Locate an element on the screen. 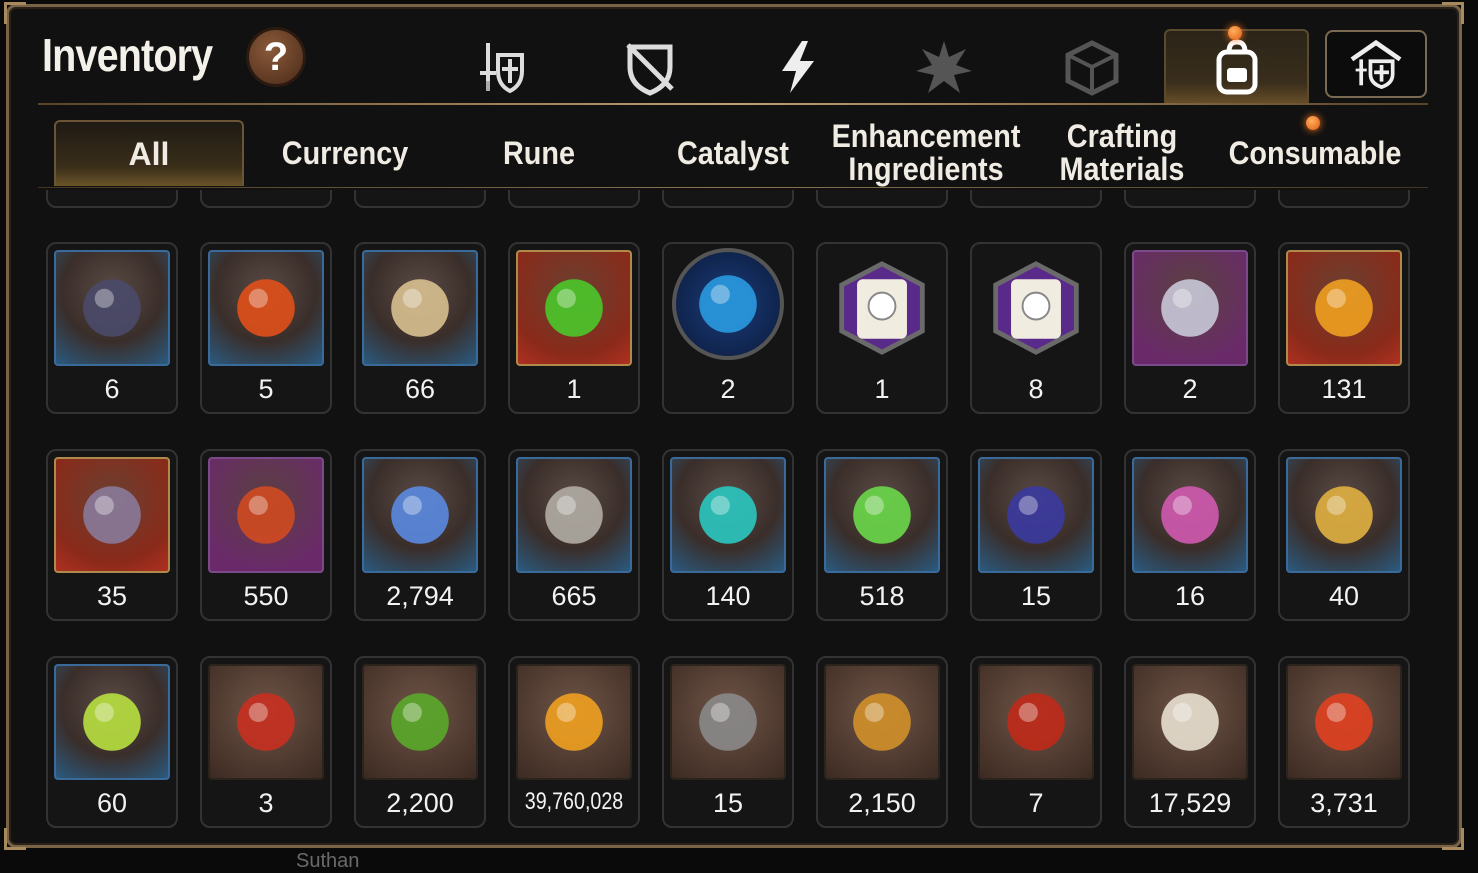 The width and height of the screenshot is (1478, 873). tab-inventory is located at coordinates (1236, 67).